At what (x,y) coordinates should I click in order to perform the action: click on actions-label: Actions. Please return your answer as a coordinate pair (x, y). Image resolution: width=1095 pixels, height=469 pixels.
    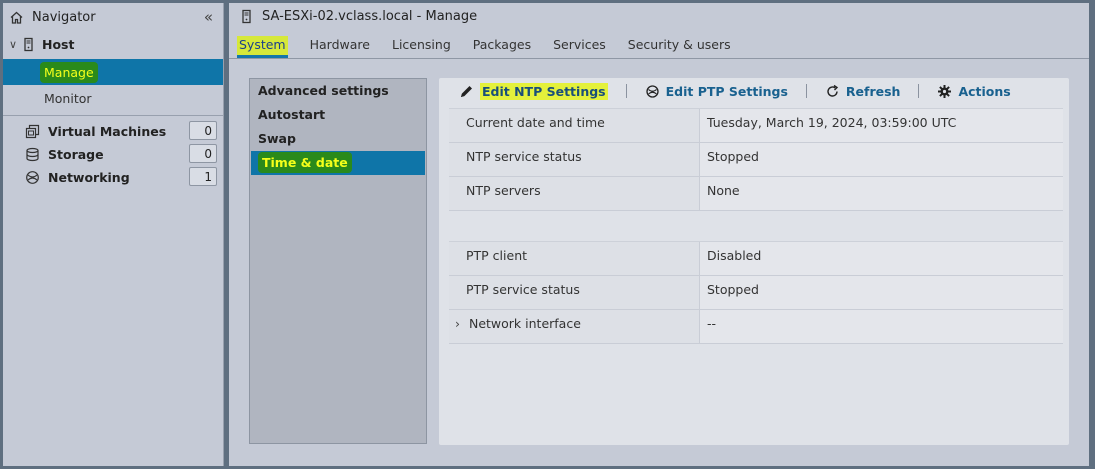
    Looking at the image, I should click on (984, 91).